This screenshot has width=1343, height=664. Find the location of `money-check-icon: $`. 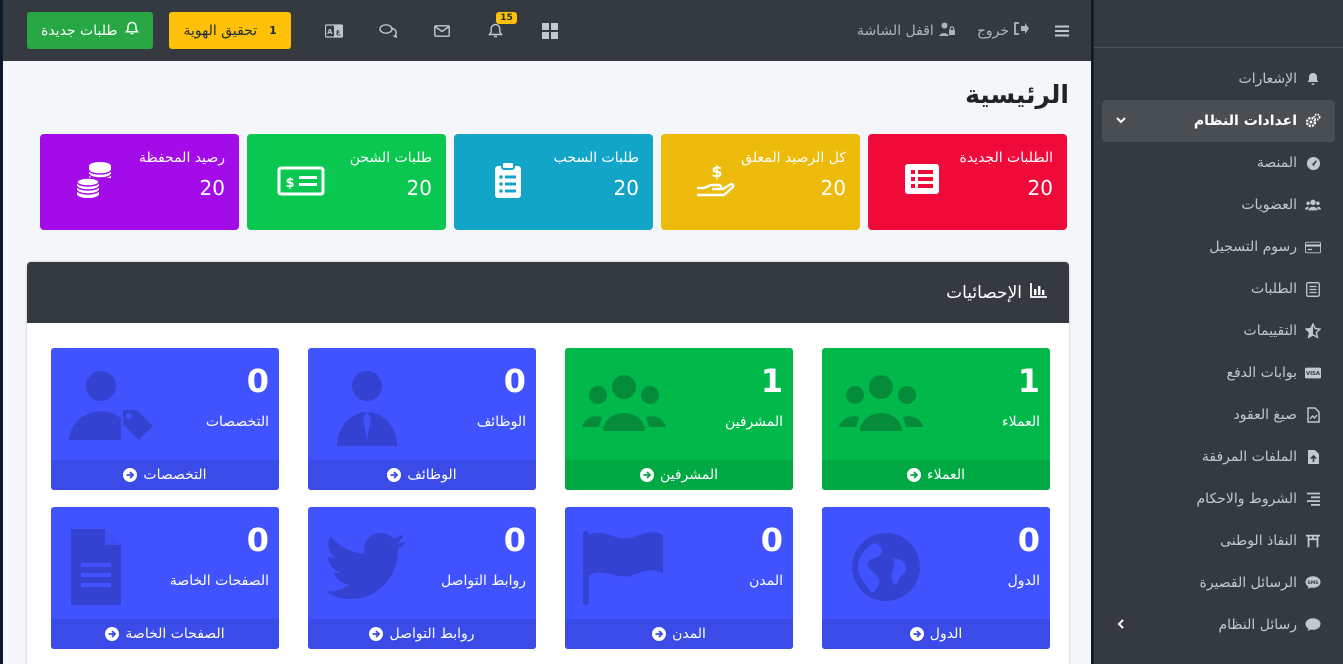

money-check-icon: $ is located at coordinates (301, 181).